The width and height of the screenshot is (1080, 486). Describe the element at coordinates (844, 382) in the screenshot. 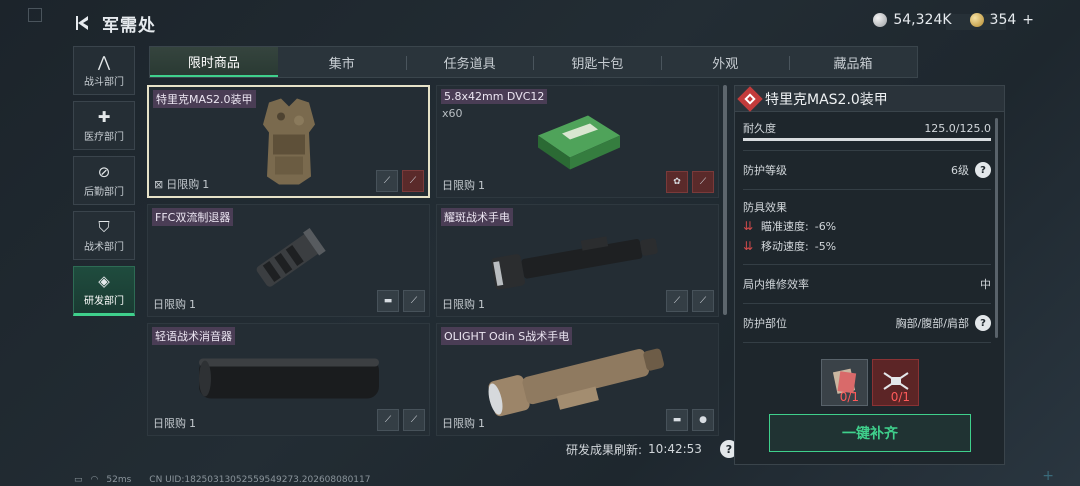

I see `required-item-materials: 0/1` at that location.